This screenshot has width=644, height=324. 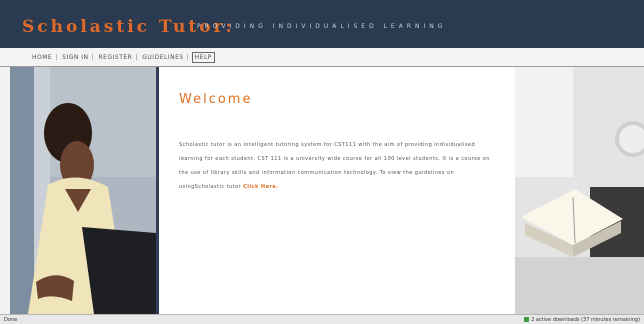 I want to click on welcome-heading: Welcome, so click(x=216, y=99).